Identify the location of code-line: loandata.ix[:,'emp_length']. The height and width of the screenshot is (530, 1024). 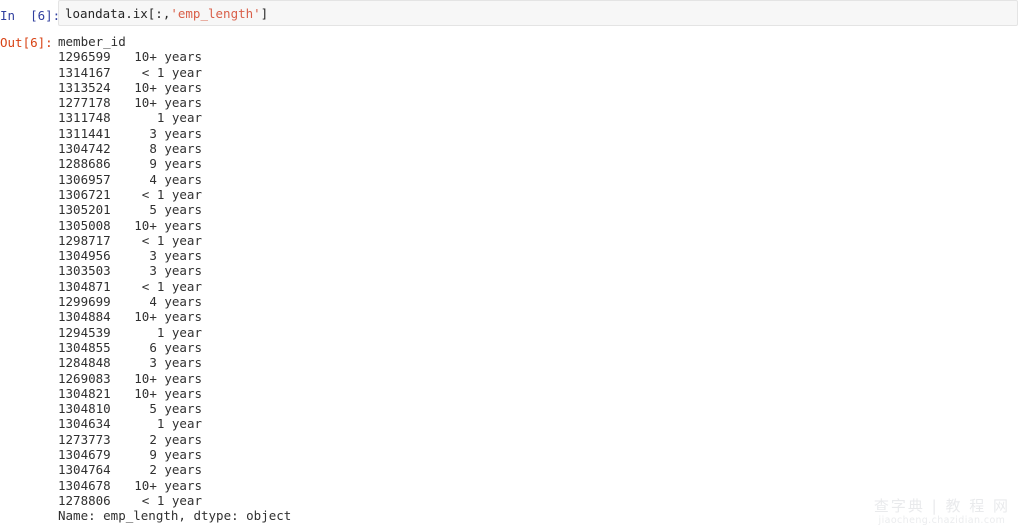
(166, 13).